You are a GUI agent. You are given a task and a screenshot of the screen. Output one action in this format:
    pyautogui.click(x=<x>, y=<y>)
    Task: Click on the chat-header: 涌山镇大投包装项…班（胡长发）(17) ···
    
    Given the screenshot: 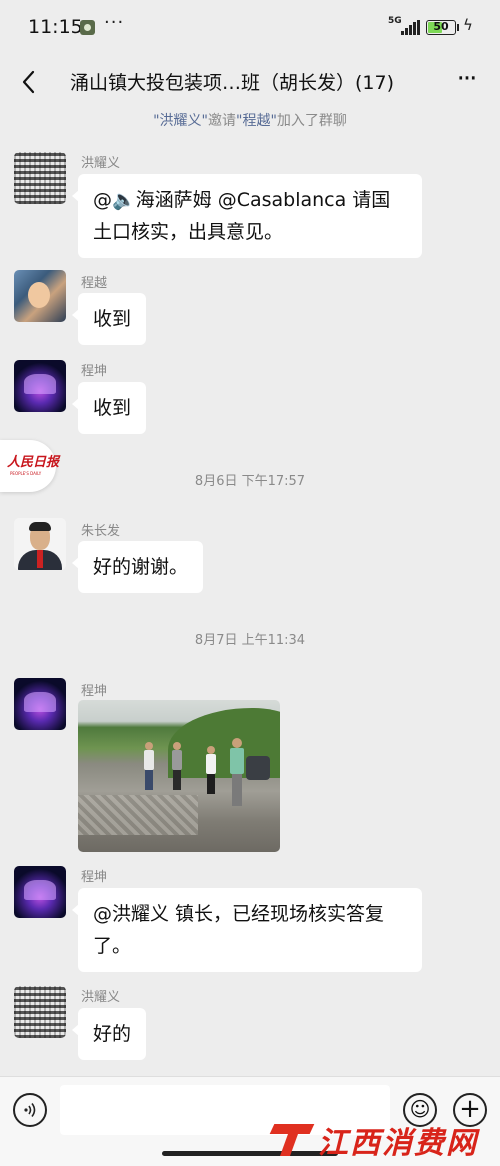 What is the action you would take?
    pyautogui.click(x=250, y=82)
    